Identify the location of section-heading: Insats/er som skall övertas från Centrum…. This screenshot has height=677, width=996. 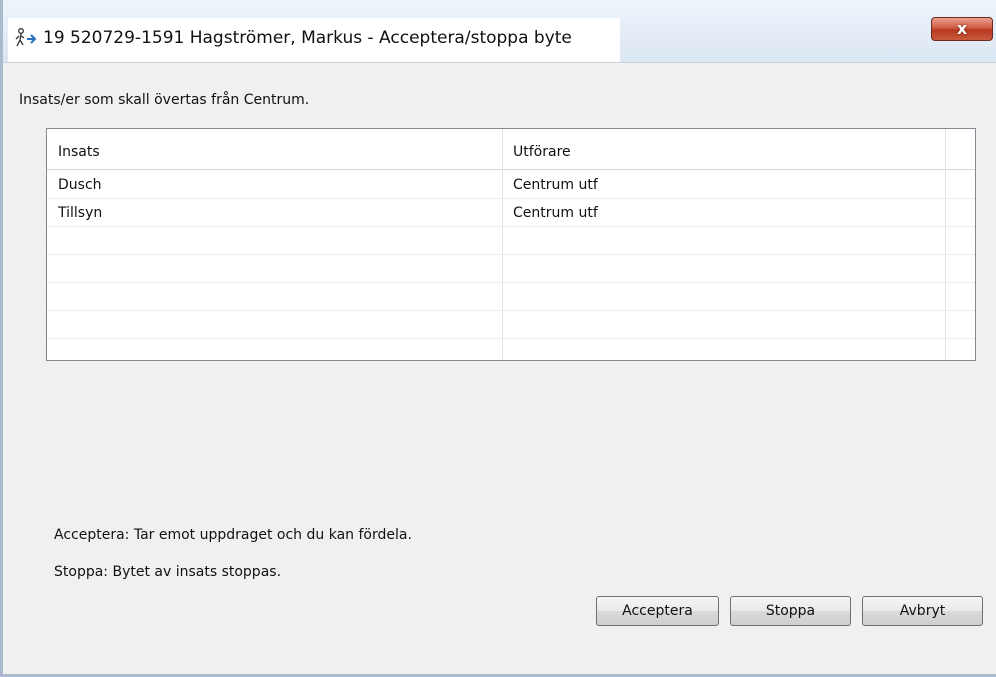
(164, 100).